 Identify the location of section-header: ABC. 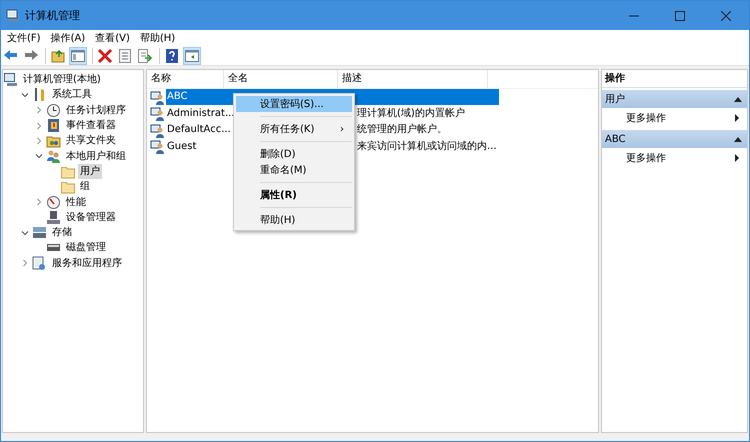
(674, 139).